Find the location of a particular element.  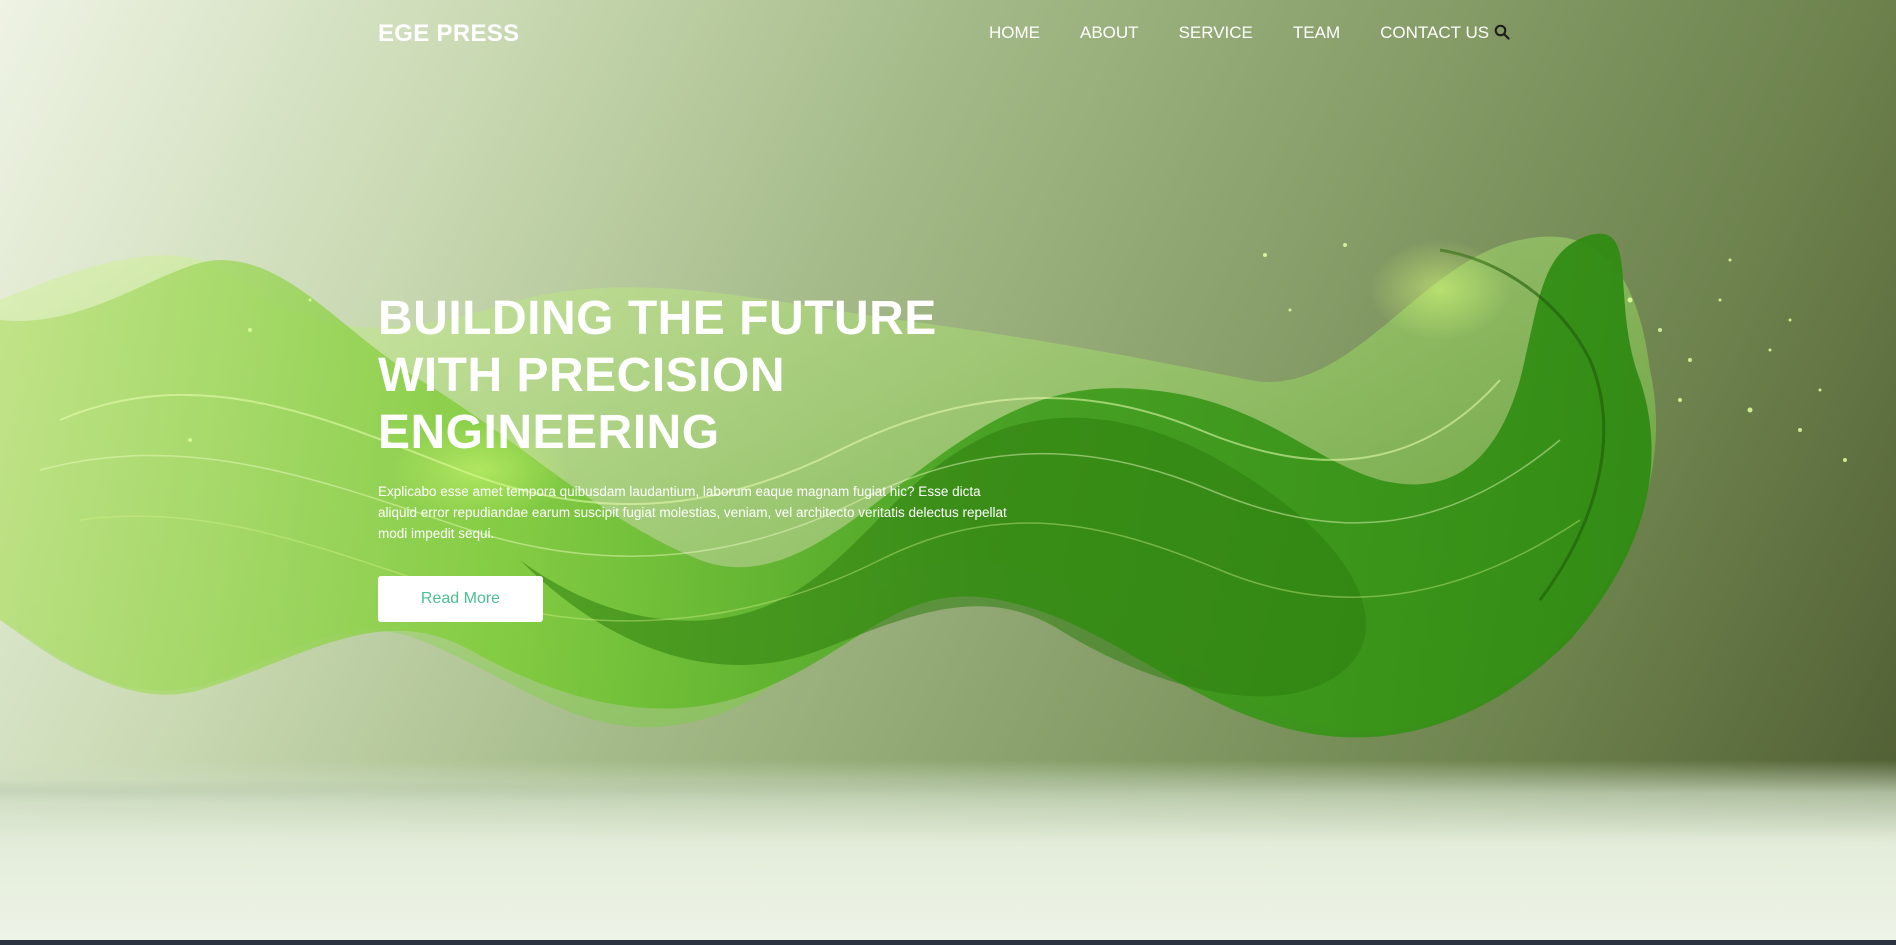

nav-item-home: HOME is located at coordinates (1014, 33).